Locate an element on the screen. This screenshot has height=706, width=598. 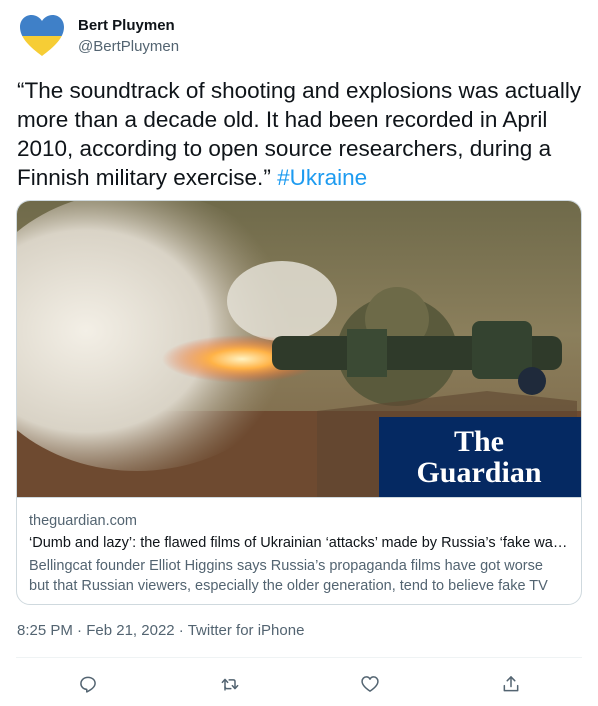
reply-button is located at coordinates (88, 684).